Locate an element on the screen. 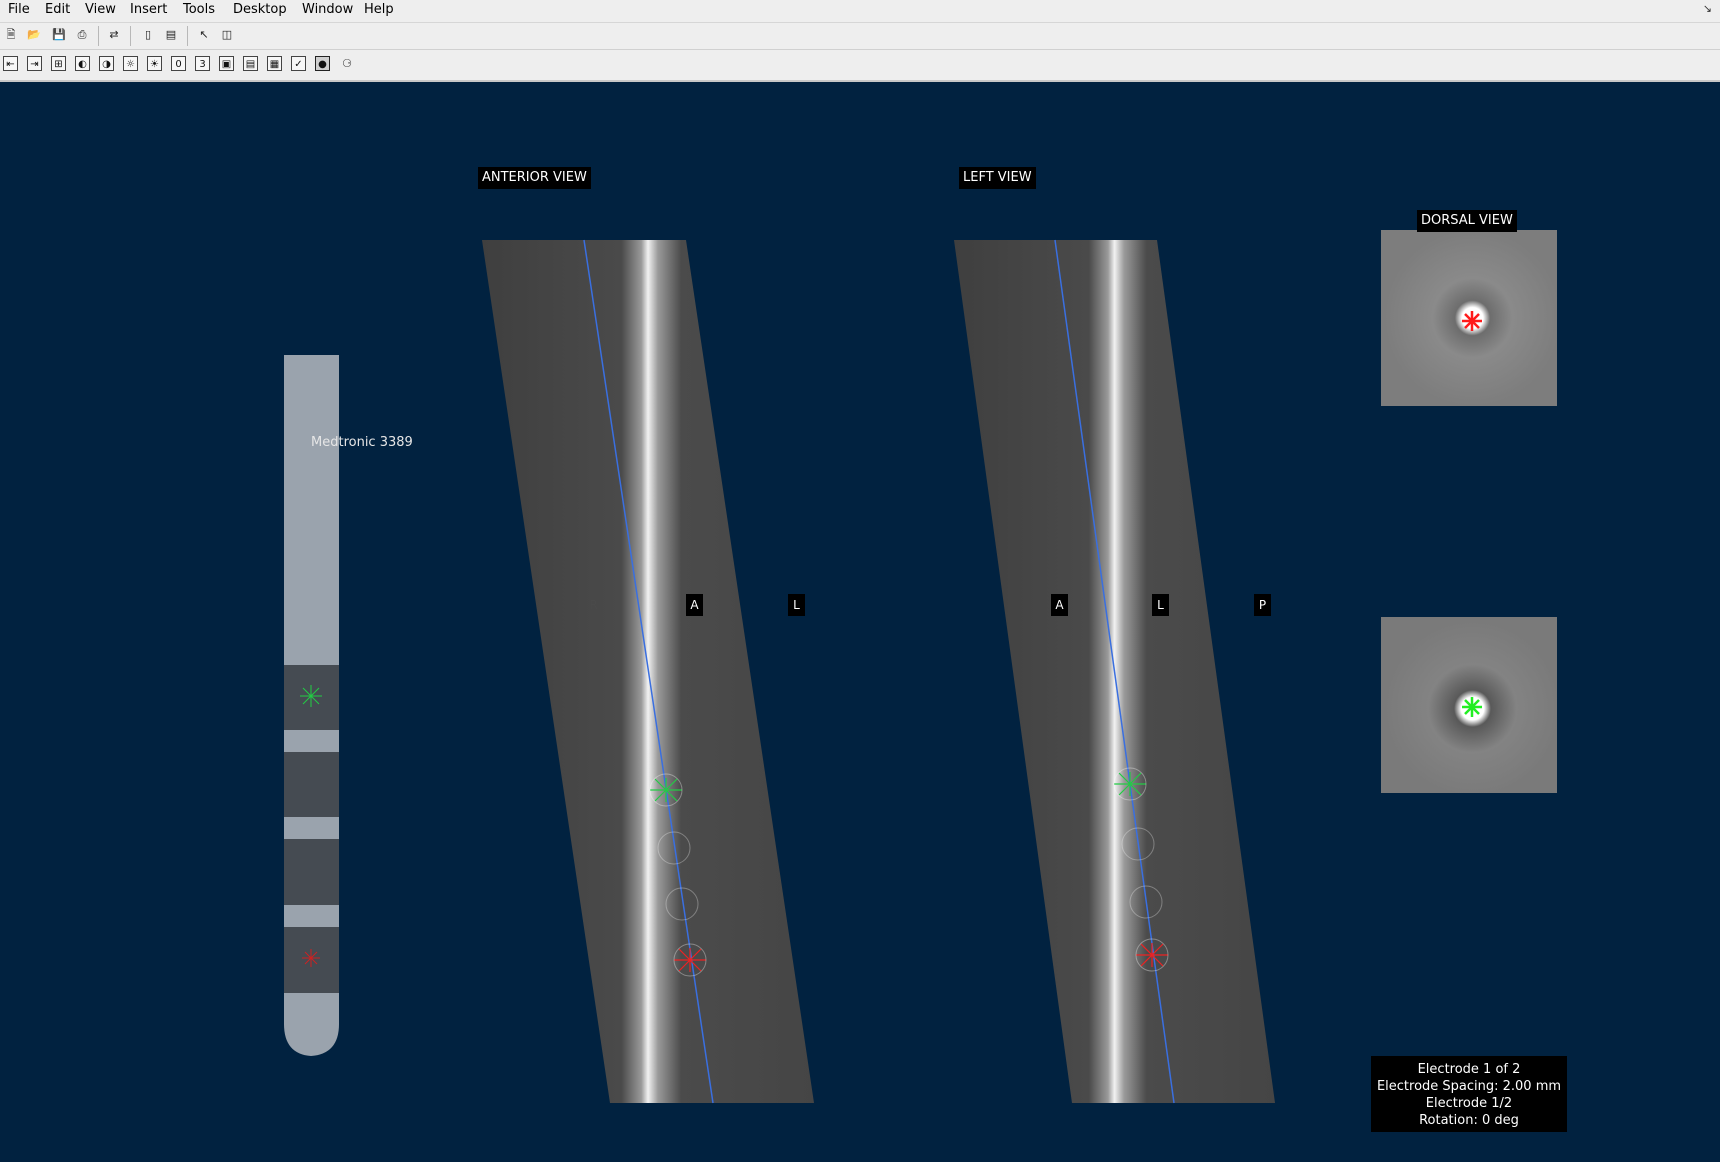  menu-view: View is located at coordinates (100, 9).